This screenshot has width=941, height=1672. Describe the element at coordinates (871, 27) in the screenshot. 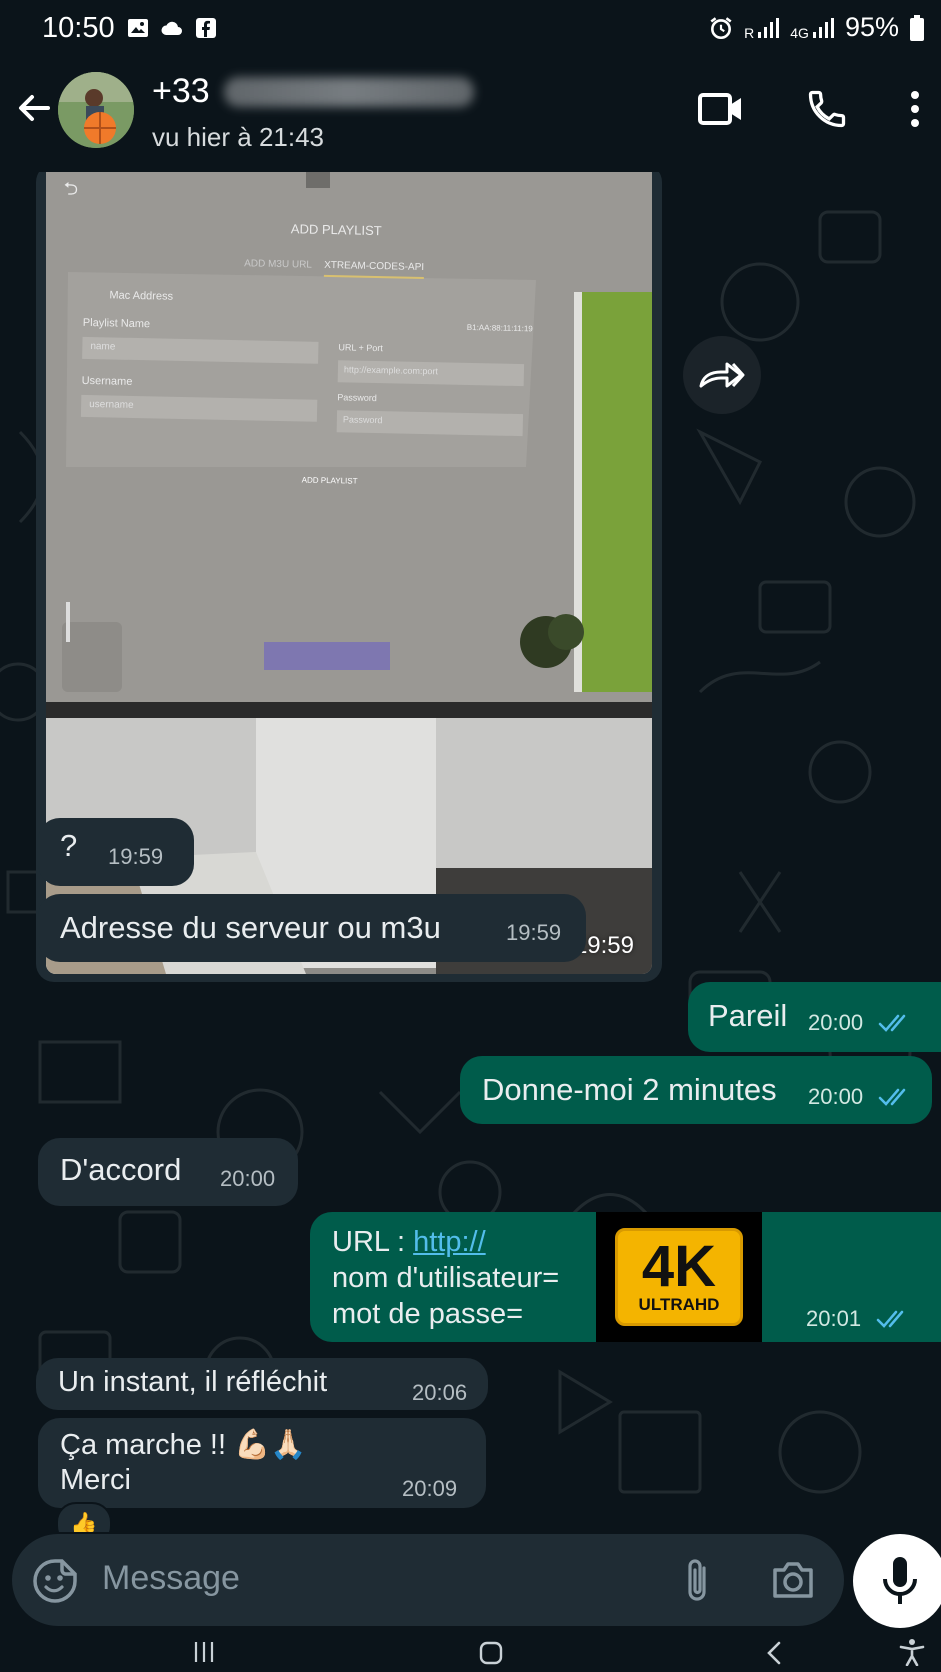

I see `battery-percent: 95%` at that location.